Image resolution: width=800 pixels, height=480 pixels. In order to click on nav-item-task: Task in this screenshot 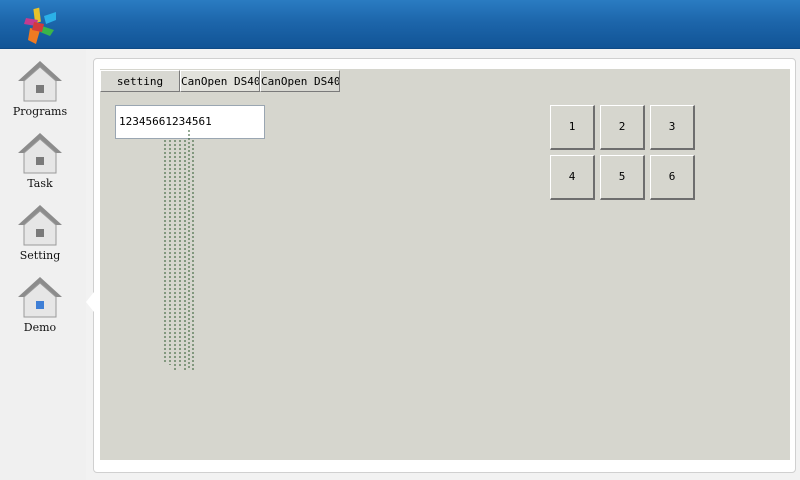, I will do `click(40, 159)`.